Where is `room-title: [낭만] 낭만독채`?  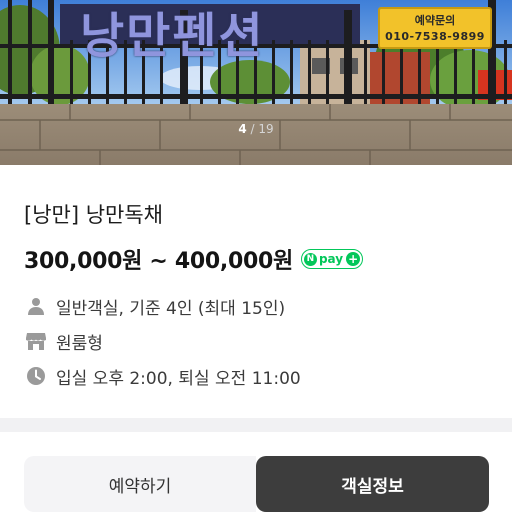 room-title: [낭만] 낭만독채 is located at coordinates (93, 215).